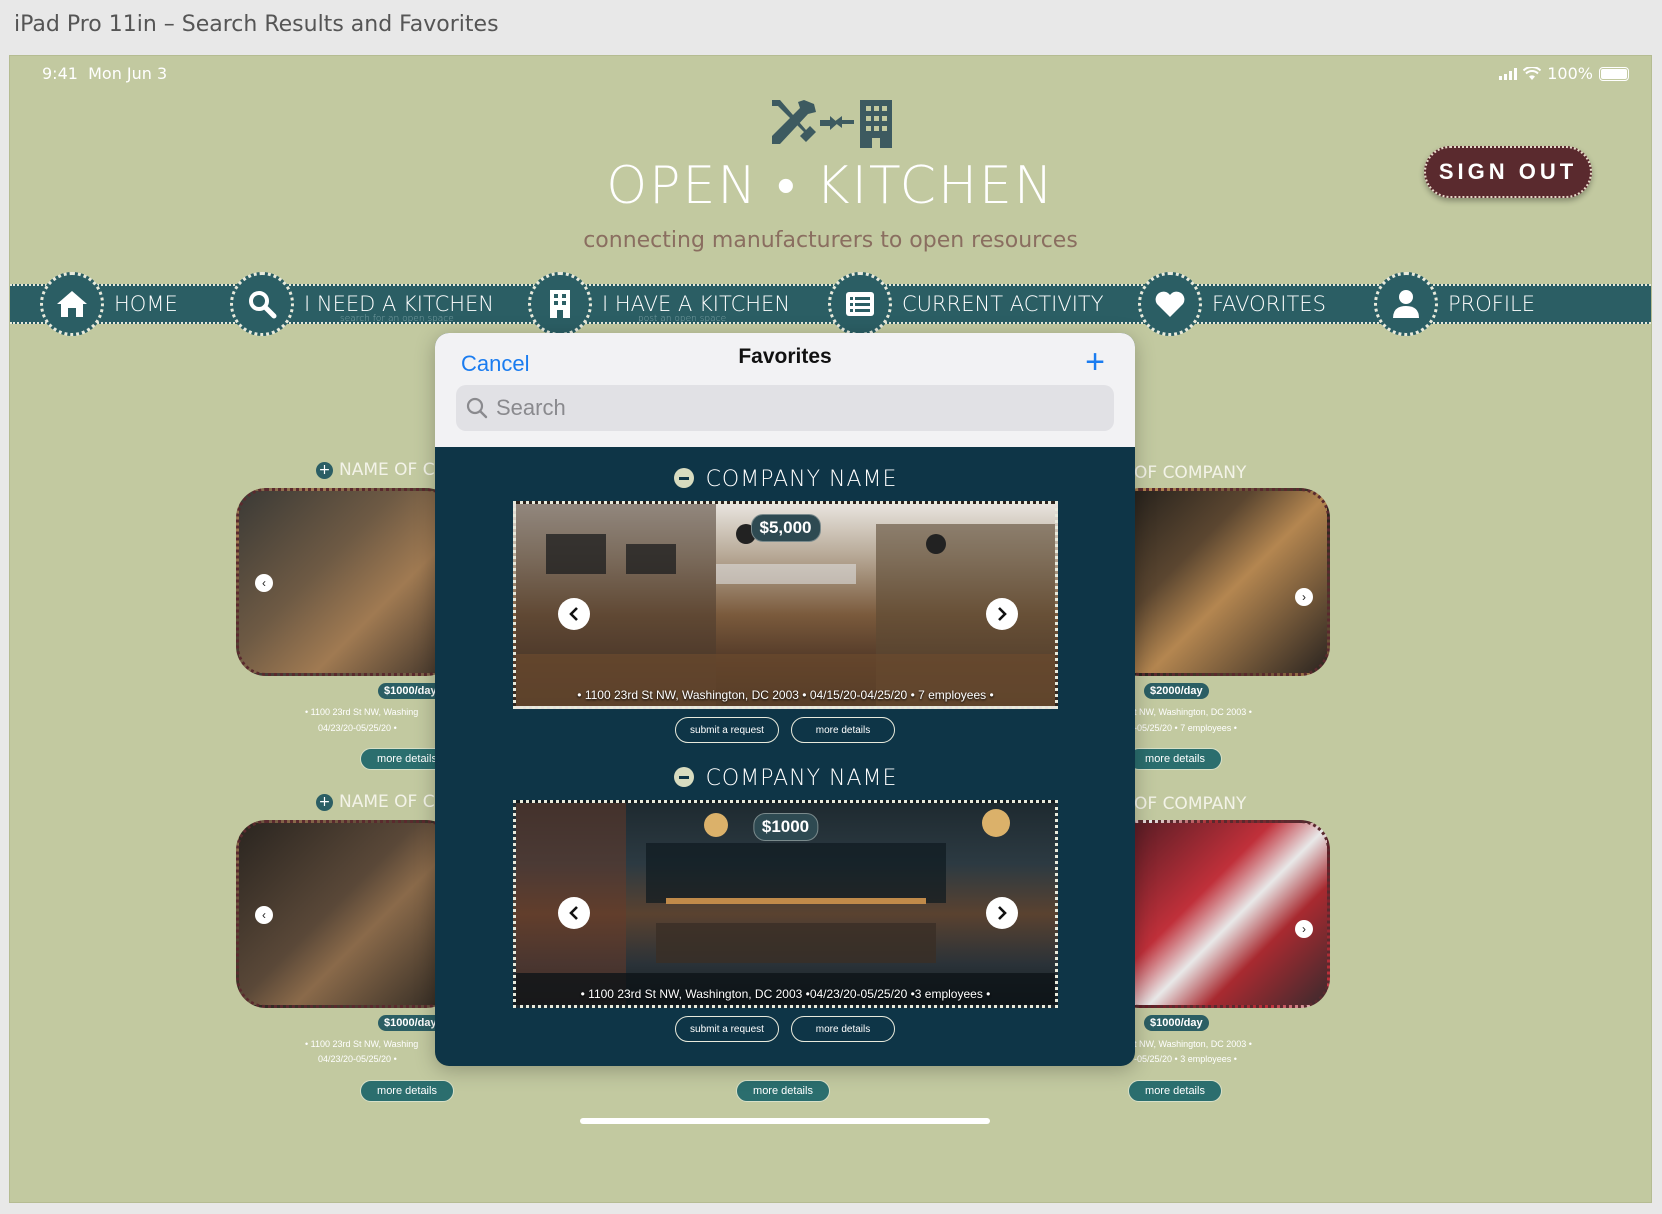  What do you see at coordinates (1185, 1059) in the screenshot?
I see `card-dates: -05/25/20 • 3 employees •` at bounding box center [1185, 1059].